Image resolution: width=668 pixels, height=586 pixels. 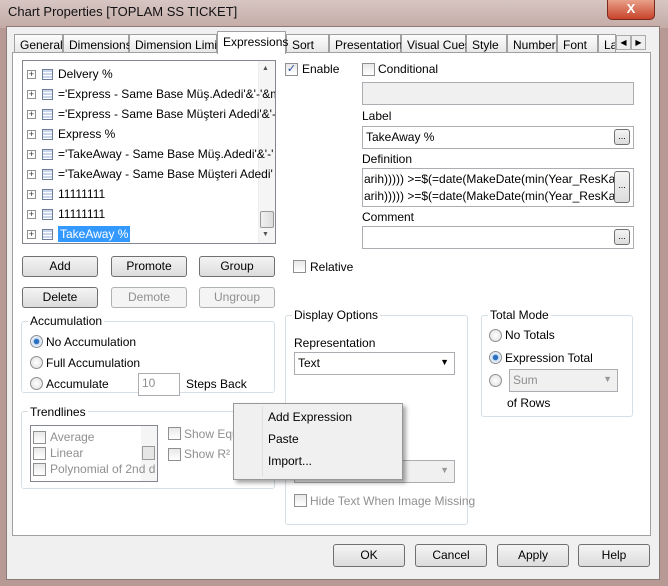 What do you see at coordinates (174, 433) in the screenshot?
I see `show-equation-checkbox` at bounding box center [174, 433].